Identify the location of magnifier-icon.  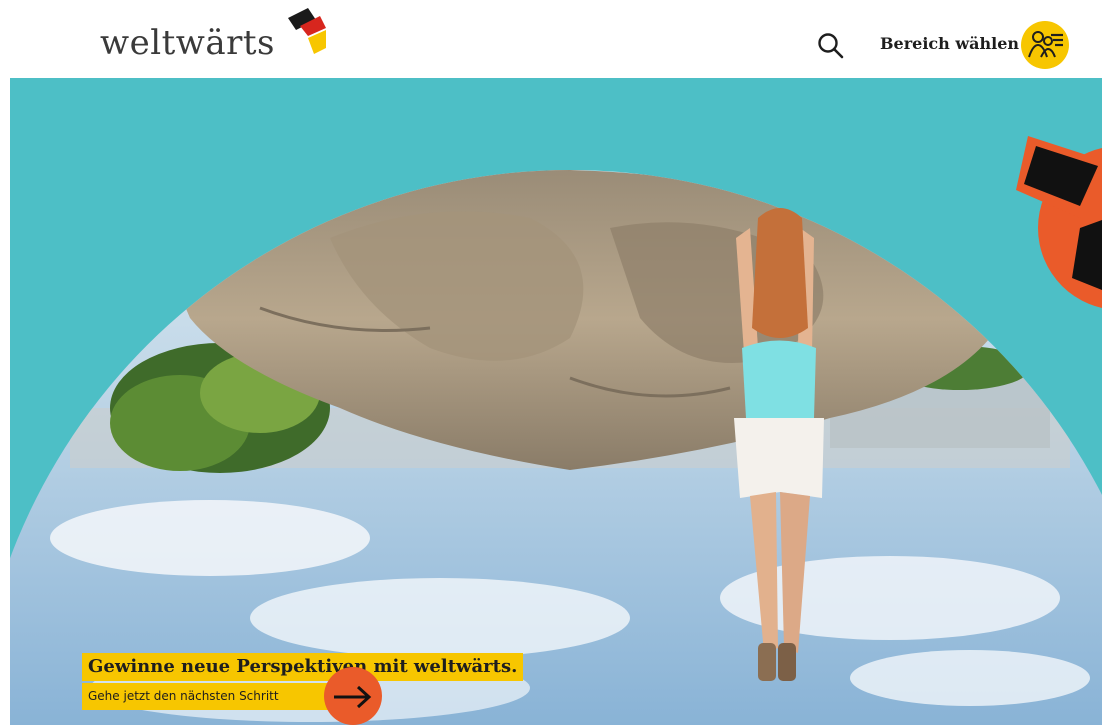
(831, 46).